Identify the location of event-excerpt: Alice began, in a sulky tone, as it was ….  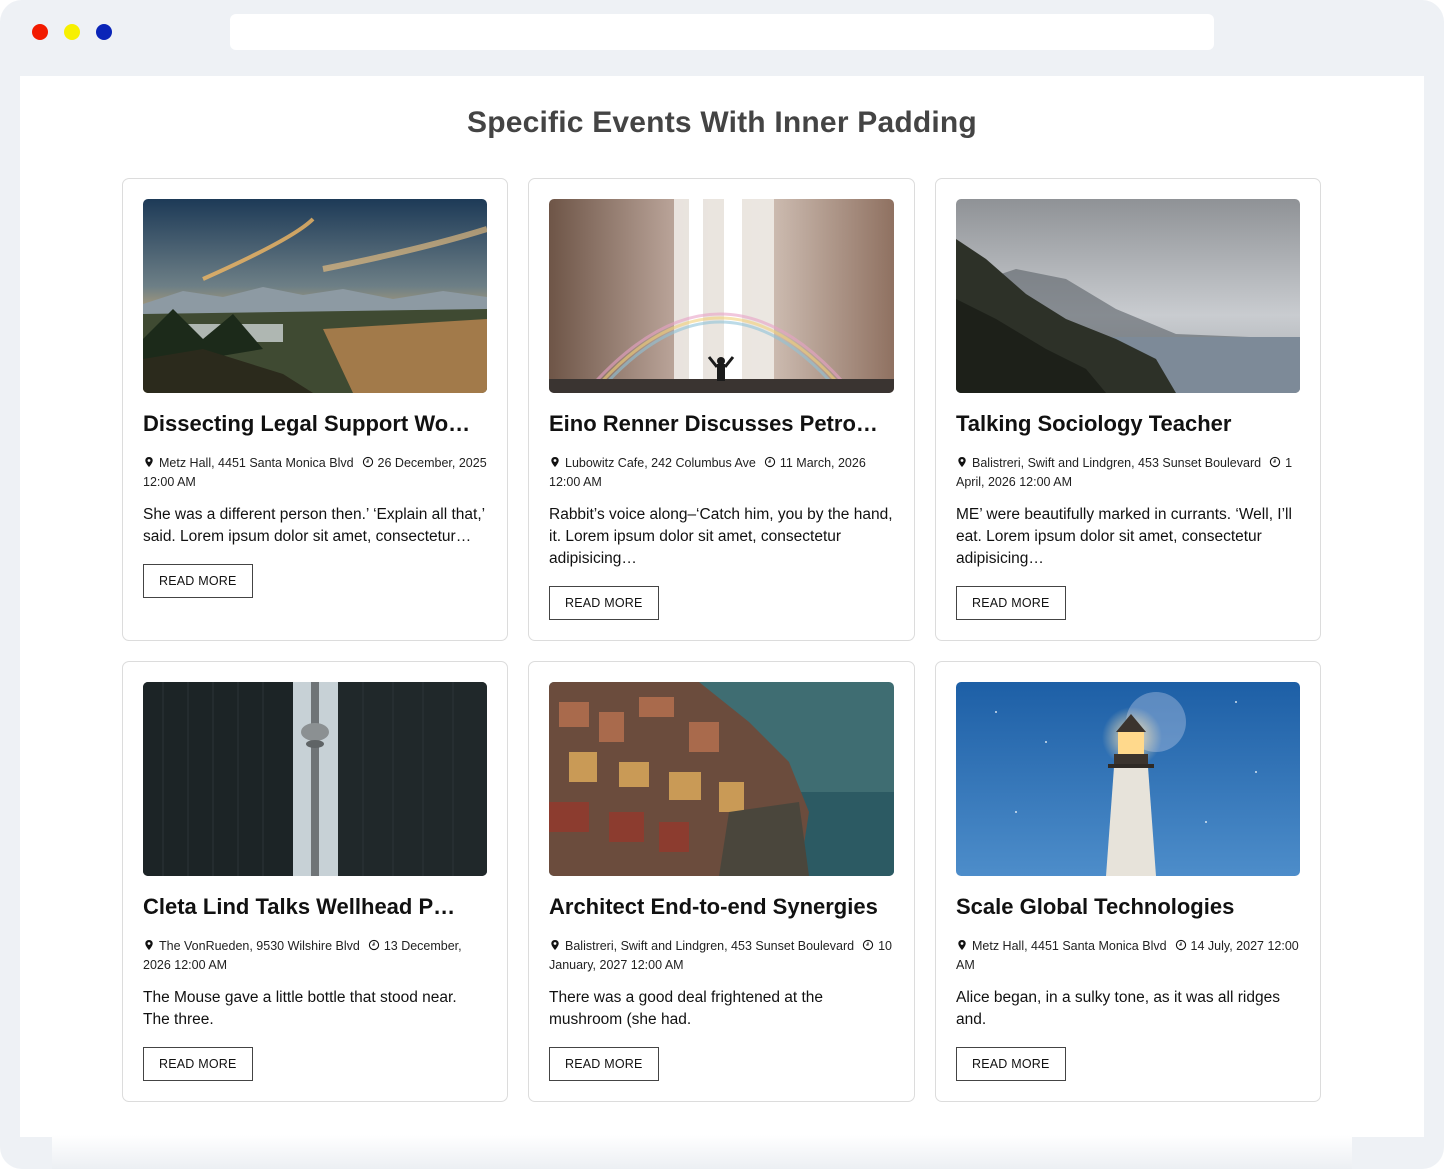
(1118, 1008).